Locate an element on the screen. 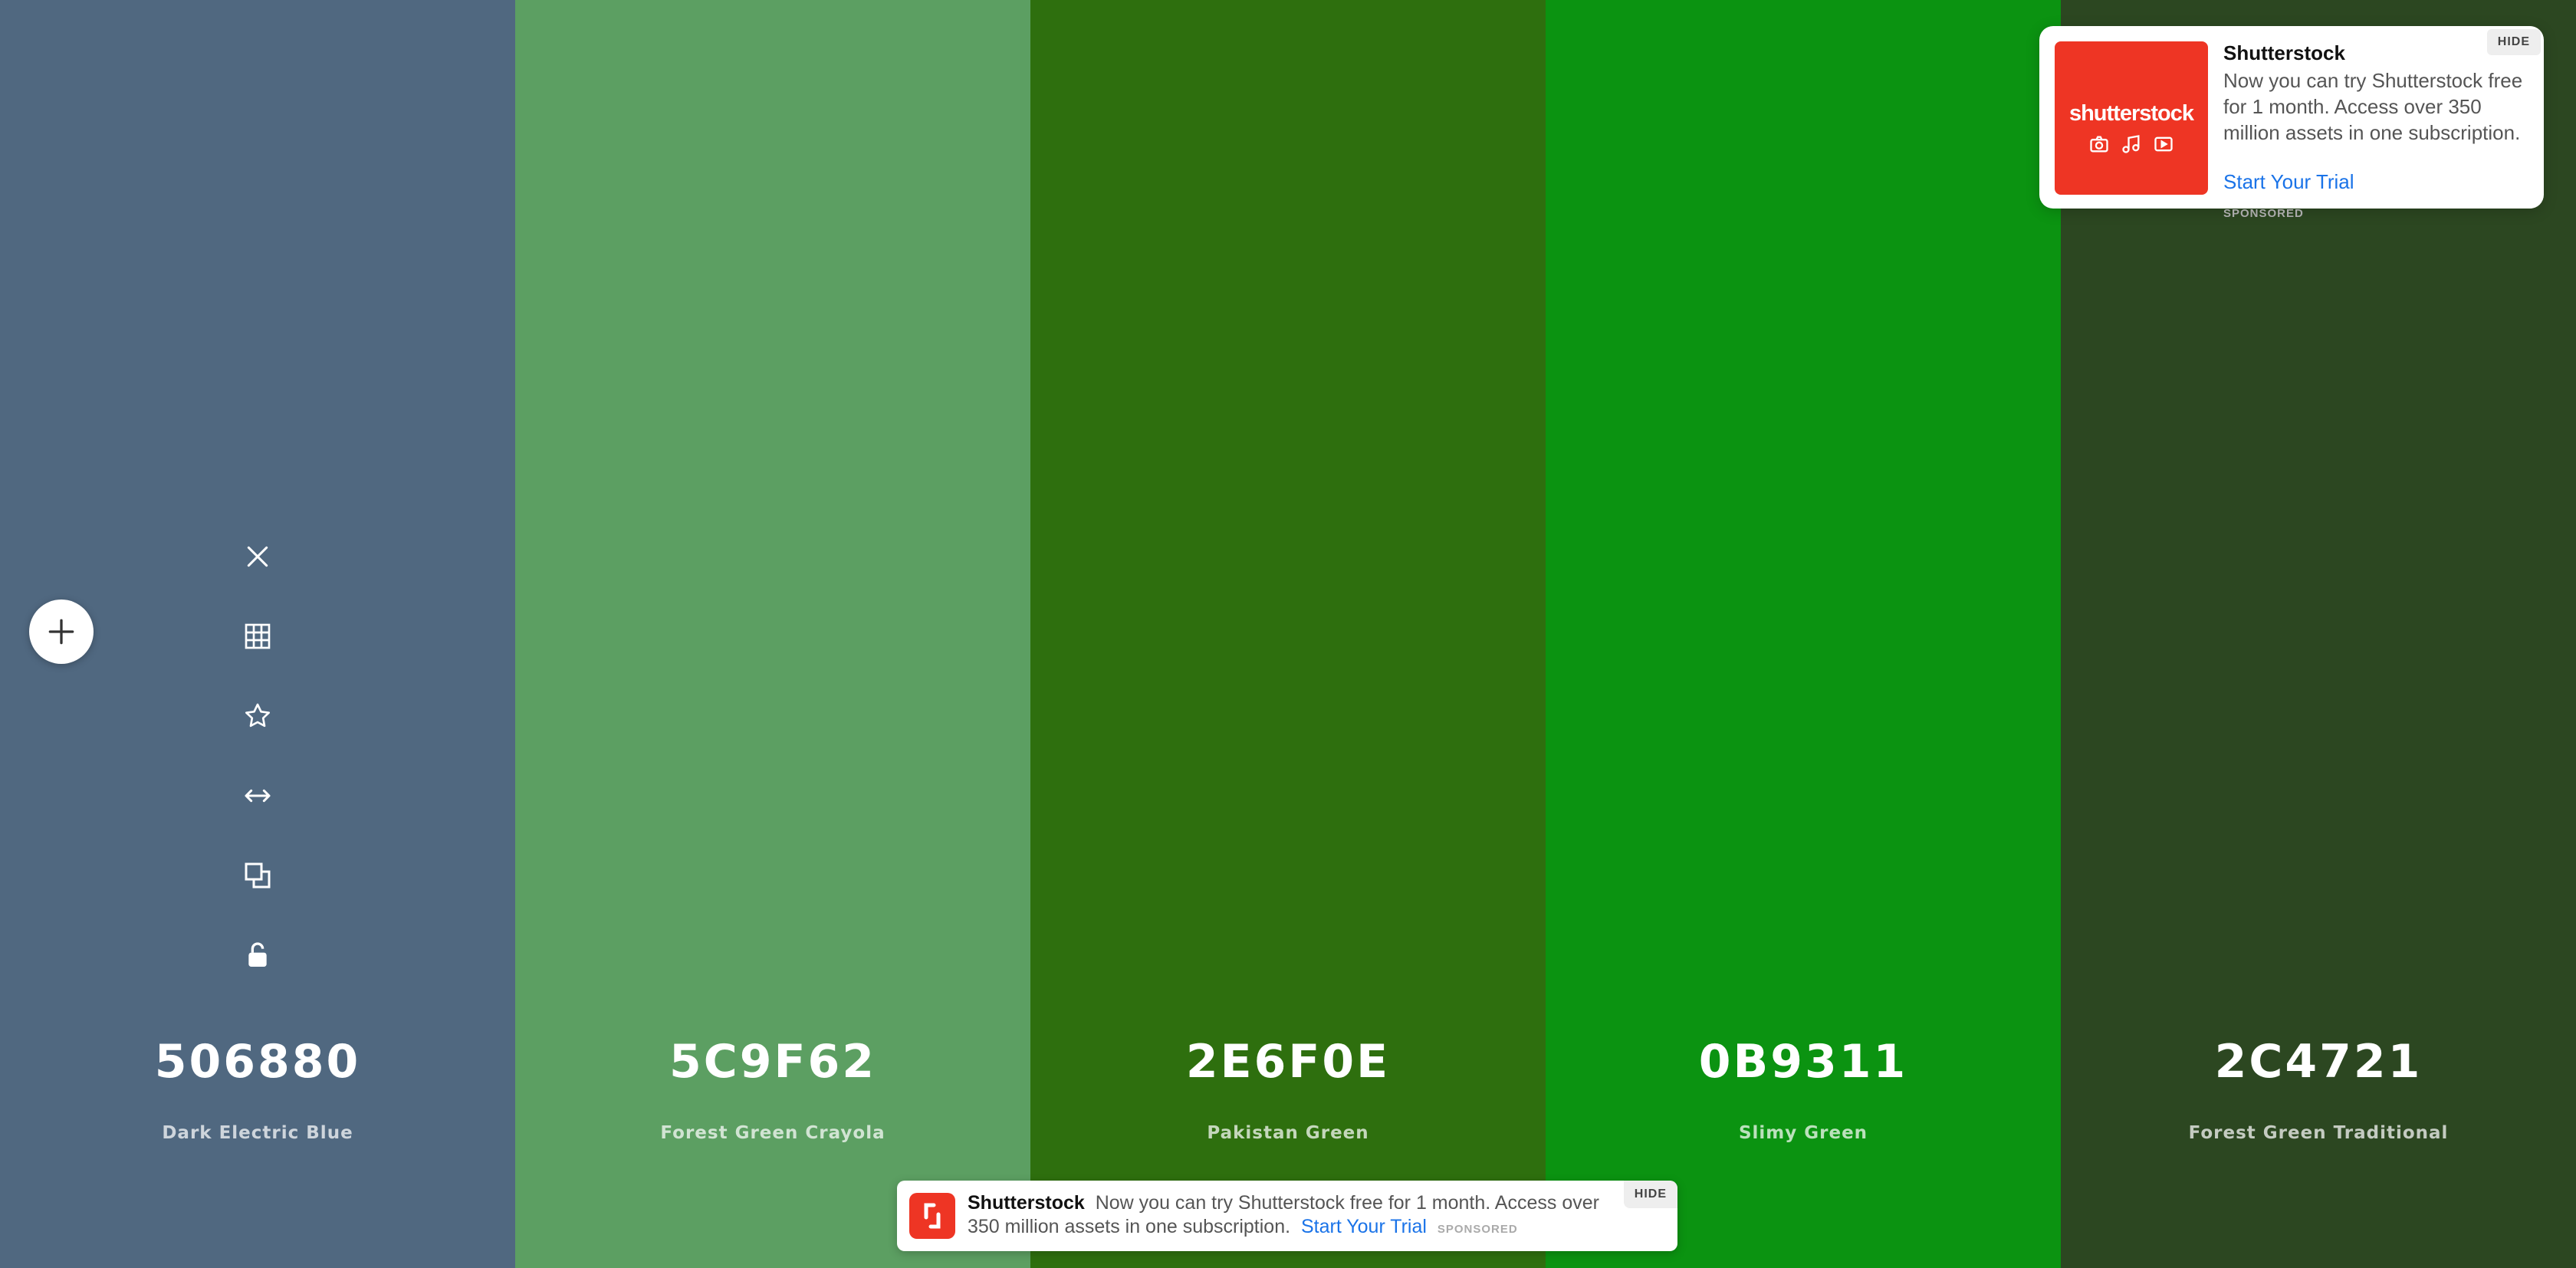 The width and height of the screenshot is (2576, 1268). swatch-hex: 0B9311 is located at coordinates (1803, 1062).